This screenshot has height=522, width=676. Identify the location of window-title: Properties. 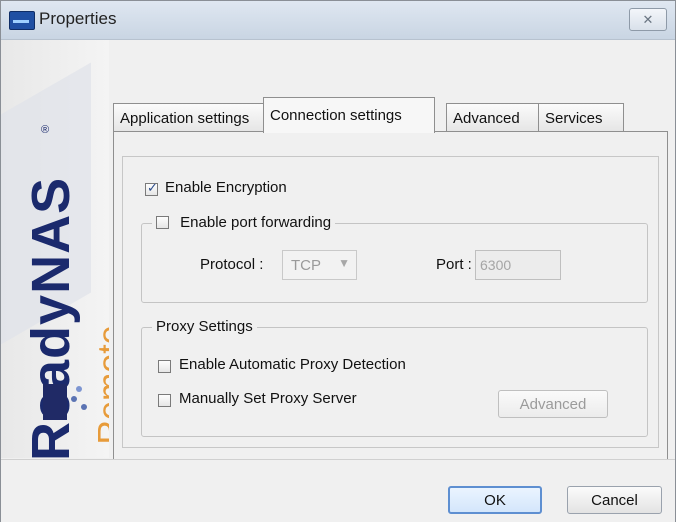
(78, 18).